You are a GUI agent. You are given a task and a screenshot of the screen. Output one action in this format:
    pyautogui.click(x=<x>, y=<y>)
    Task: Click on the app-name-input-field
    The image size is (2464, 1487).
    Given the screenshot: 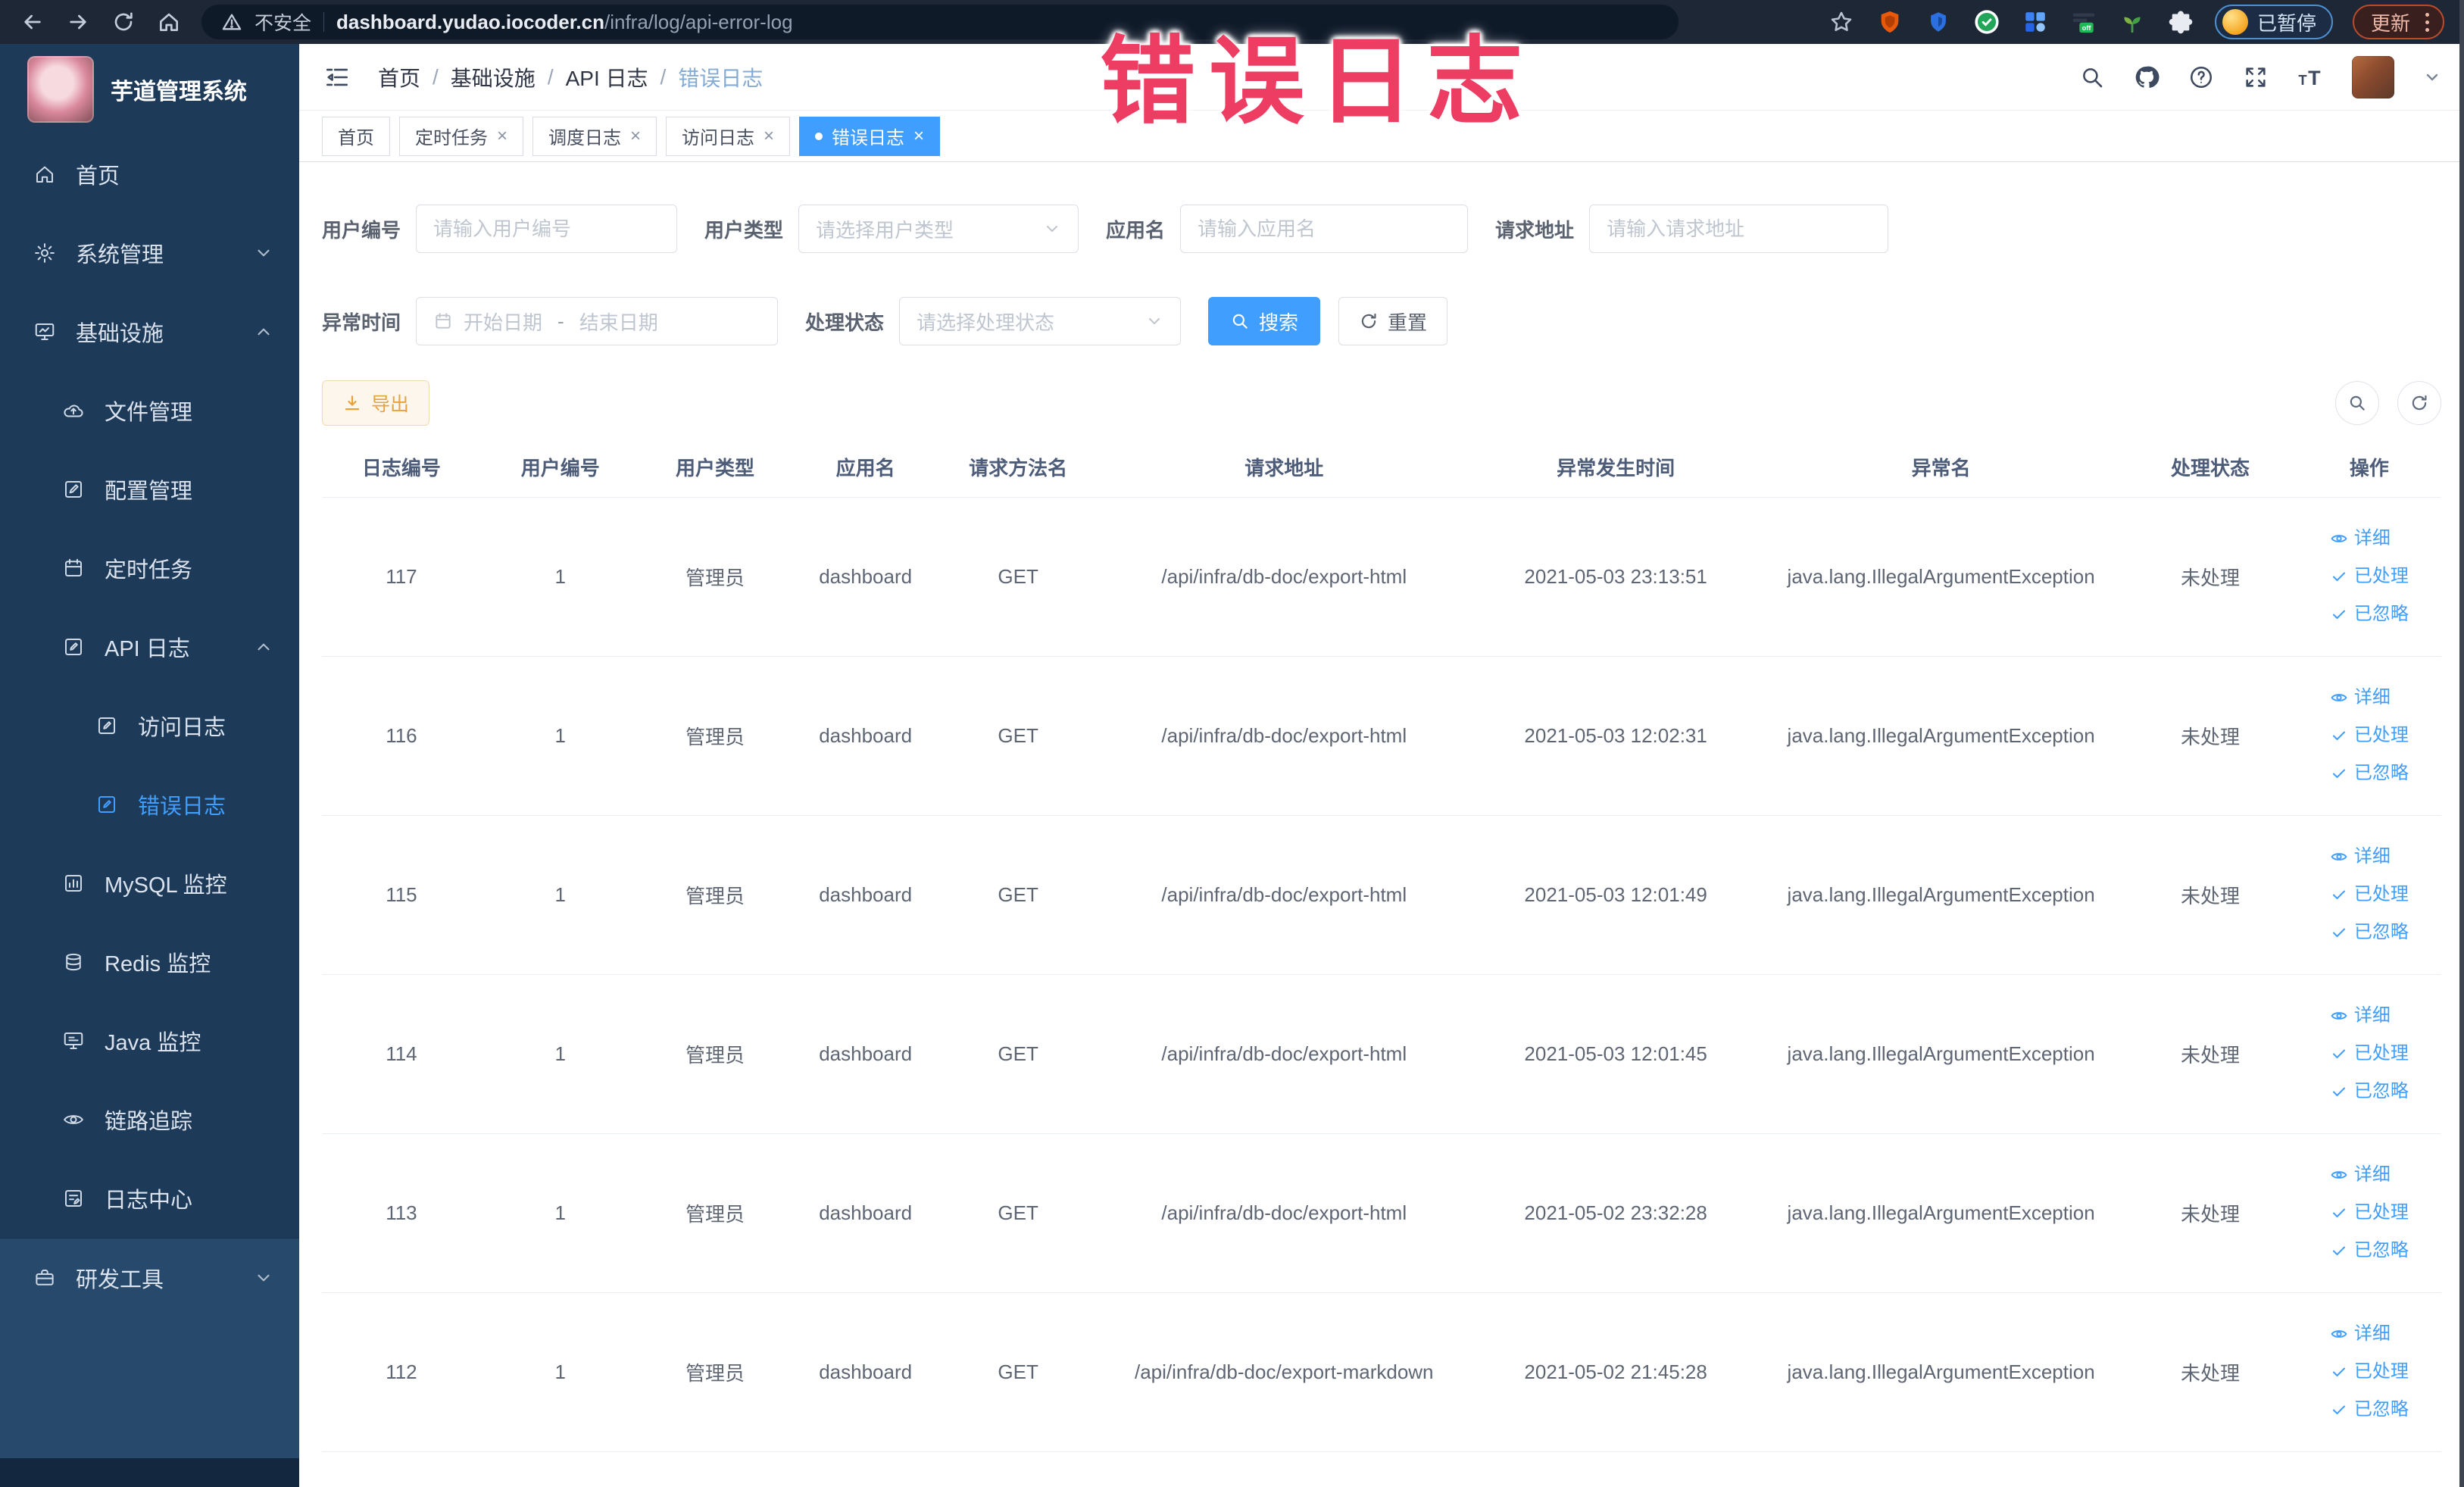 What is the action you would take?
    pyautogui.click(x=1324, y=229)
    